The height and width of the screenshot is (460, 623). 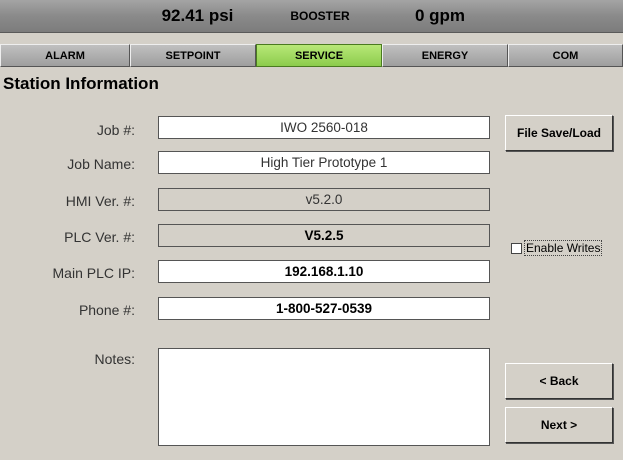 I want to click on enable-writes-toggle: Enable Writes, so click(x=557, y=248).